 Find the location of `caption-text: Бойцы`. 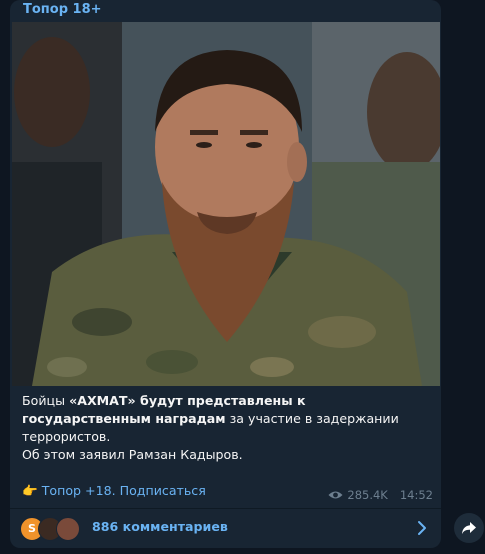

caption-text: Бойцы is located at coordinates (46, 400).